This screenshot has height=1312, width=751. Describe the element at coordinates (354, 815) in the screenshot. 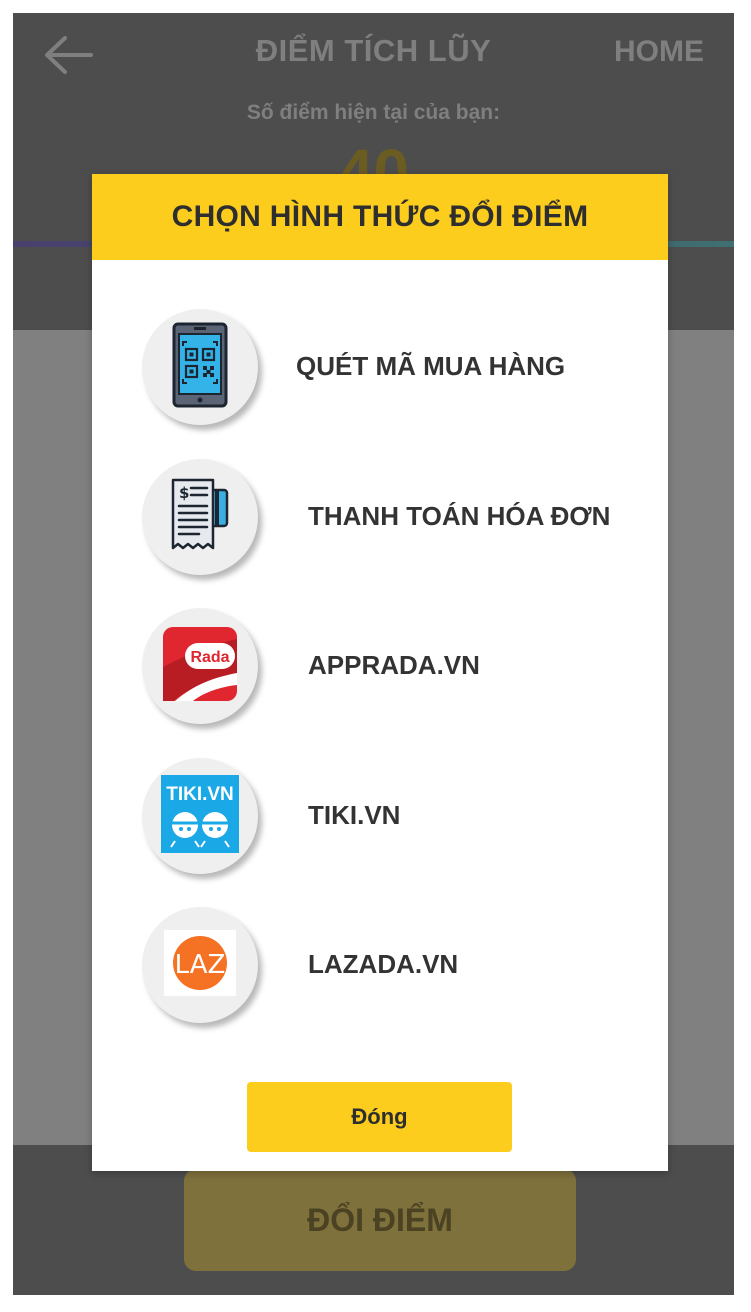

I see `option-label: TIKI.VN` at that location.